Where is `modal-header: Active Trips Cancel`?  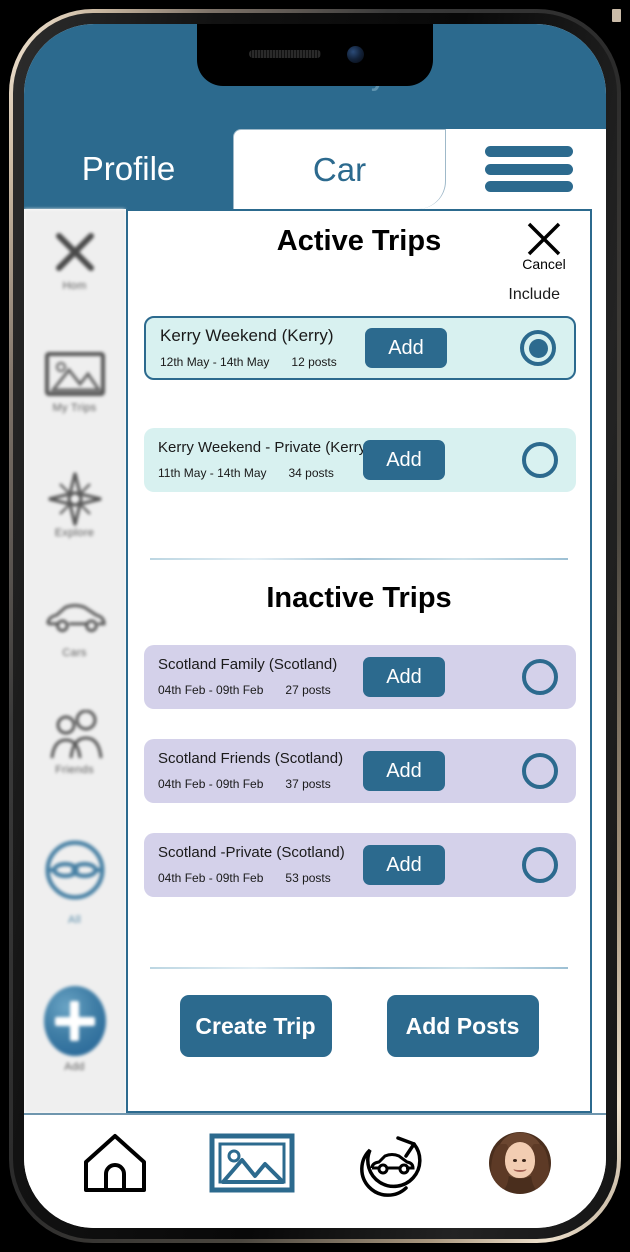
modal-header: Active Trips Cancel is located at coordinates (359, 247).